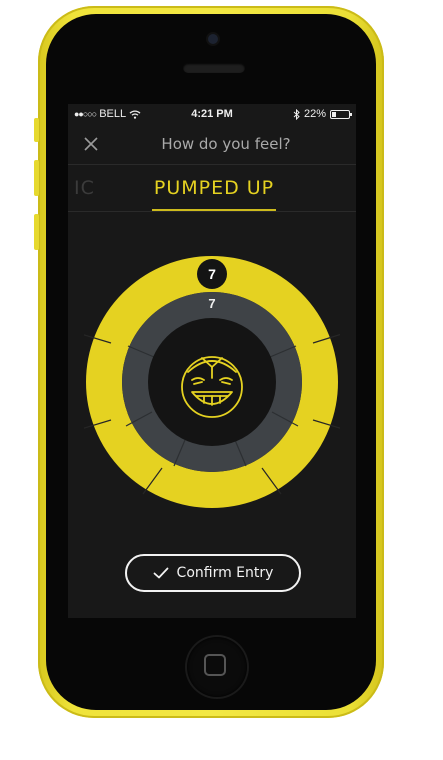 This screenshot has height=760, width=443. What do you see at coordinates (226, 144) in the screenshot?
I see `page-title: How do you feel?` at bounding box center [226, 144].